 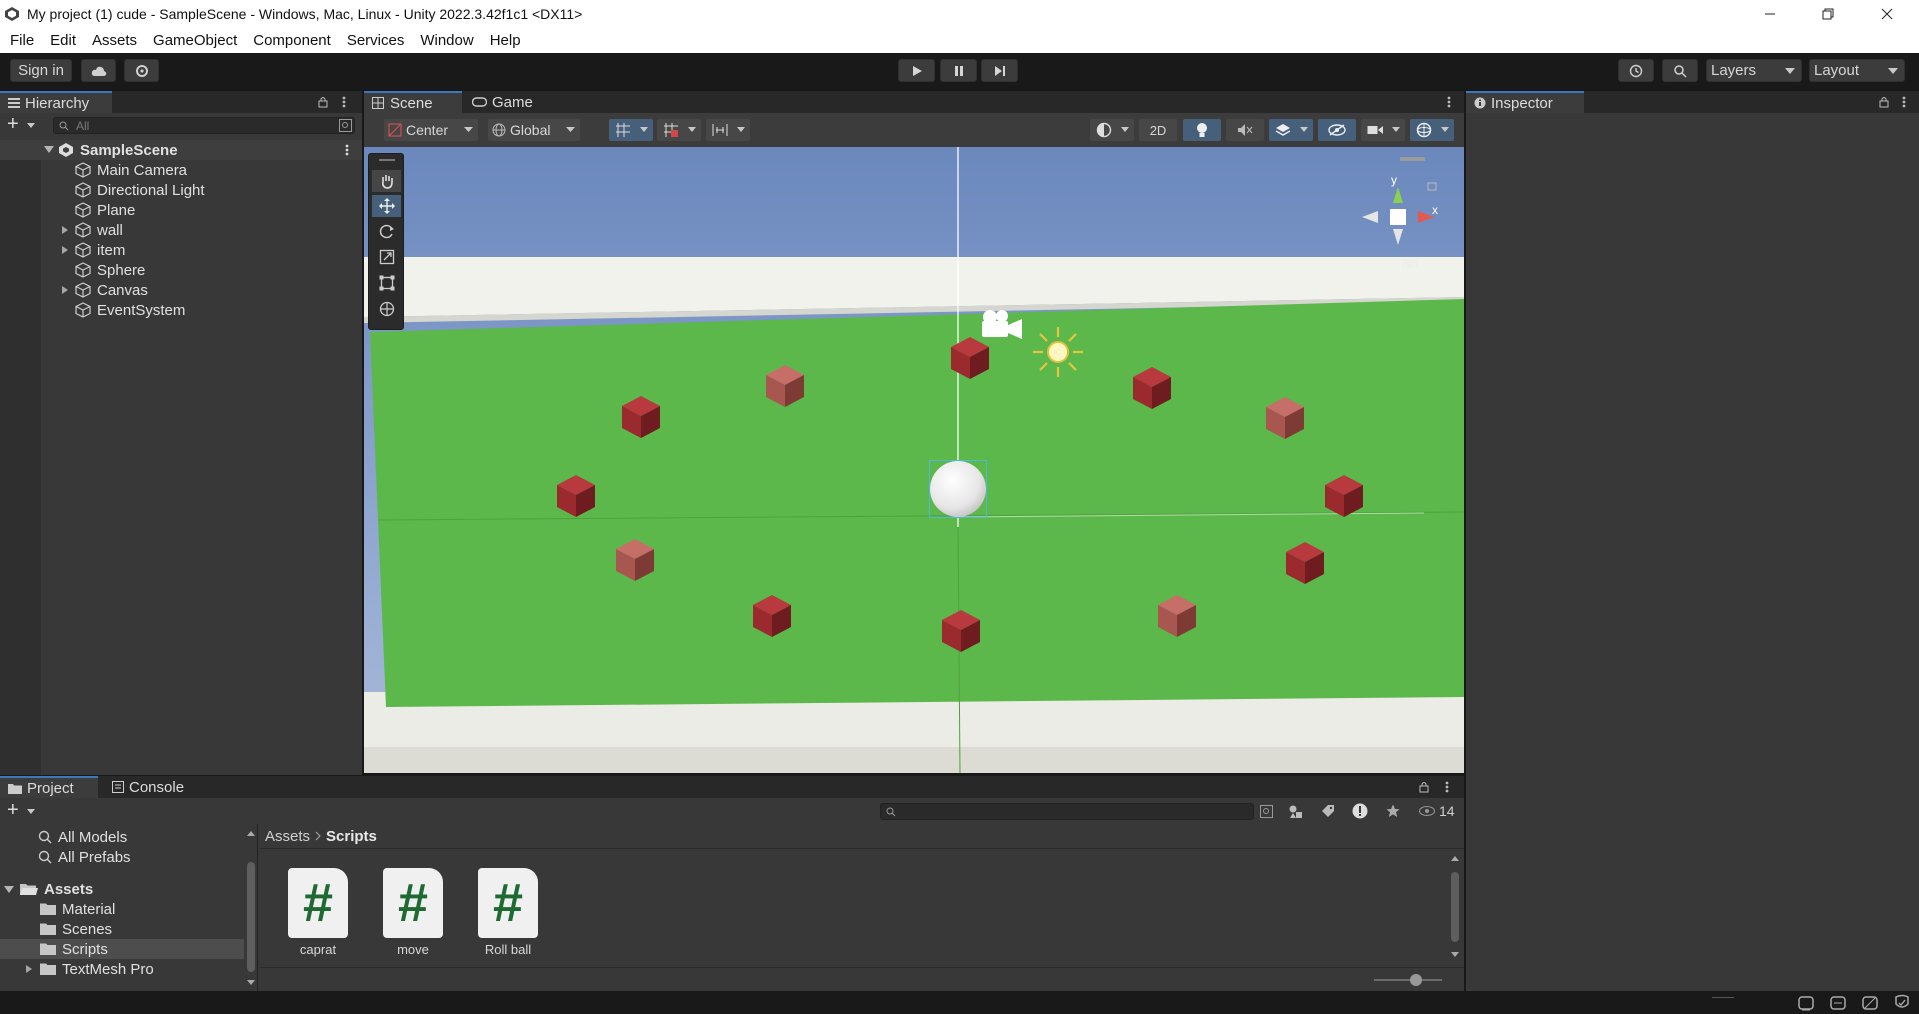 I want to click on scroll-down-icon, so click(x=251, y=982).